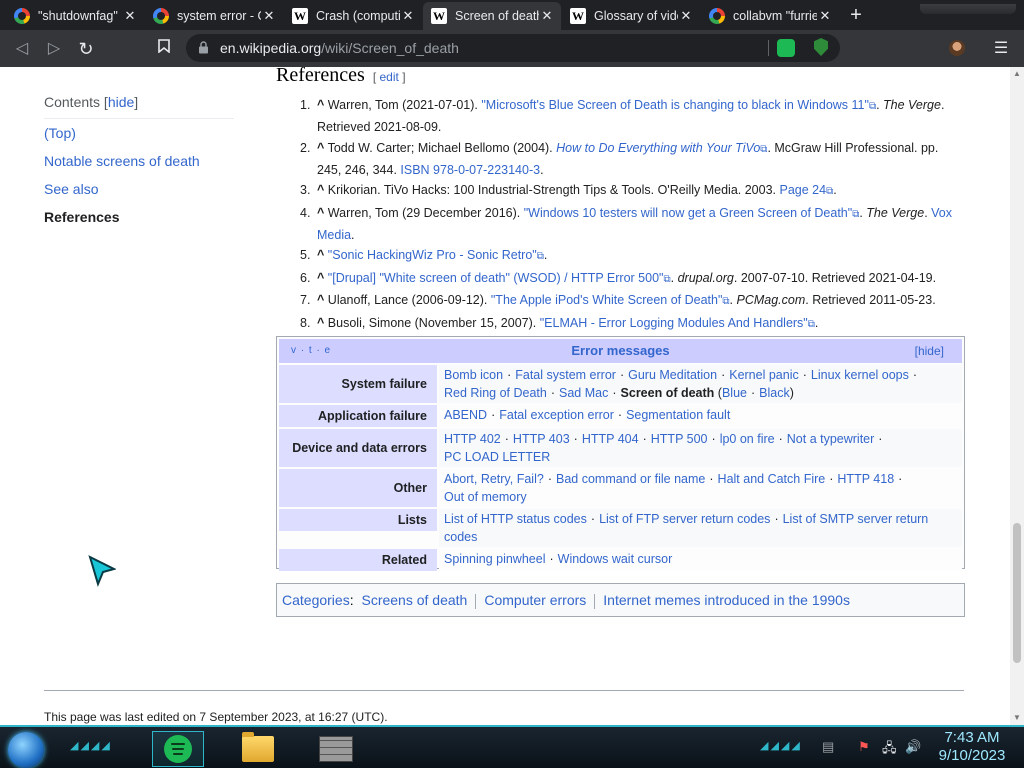  I want to click on nav-link: HTTP 402, so click(472, 439).